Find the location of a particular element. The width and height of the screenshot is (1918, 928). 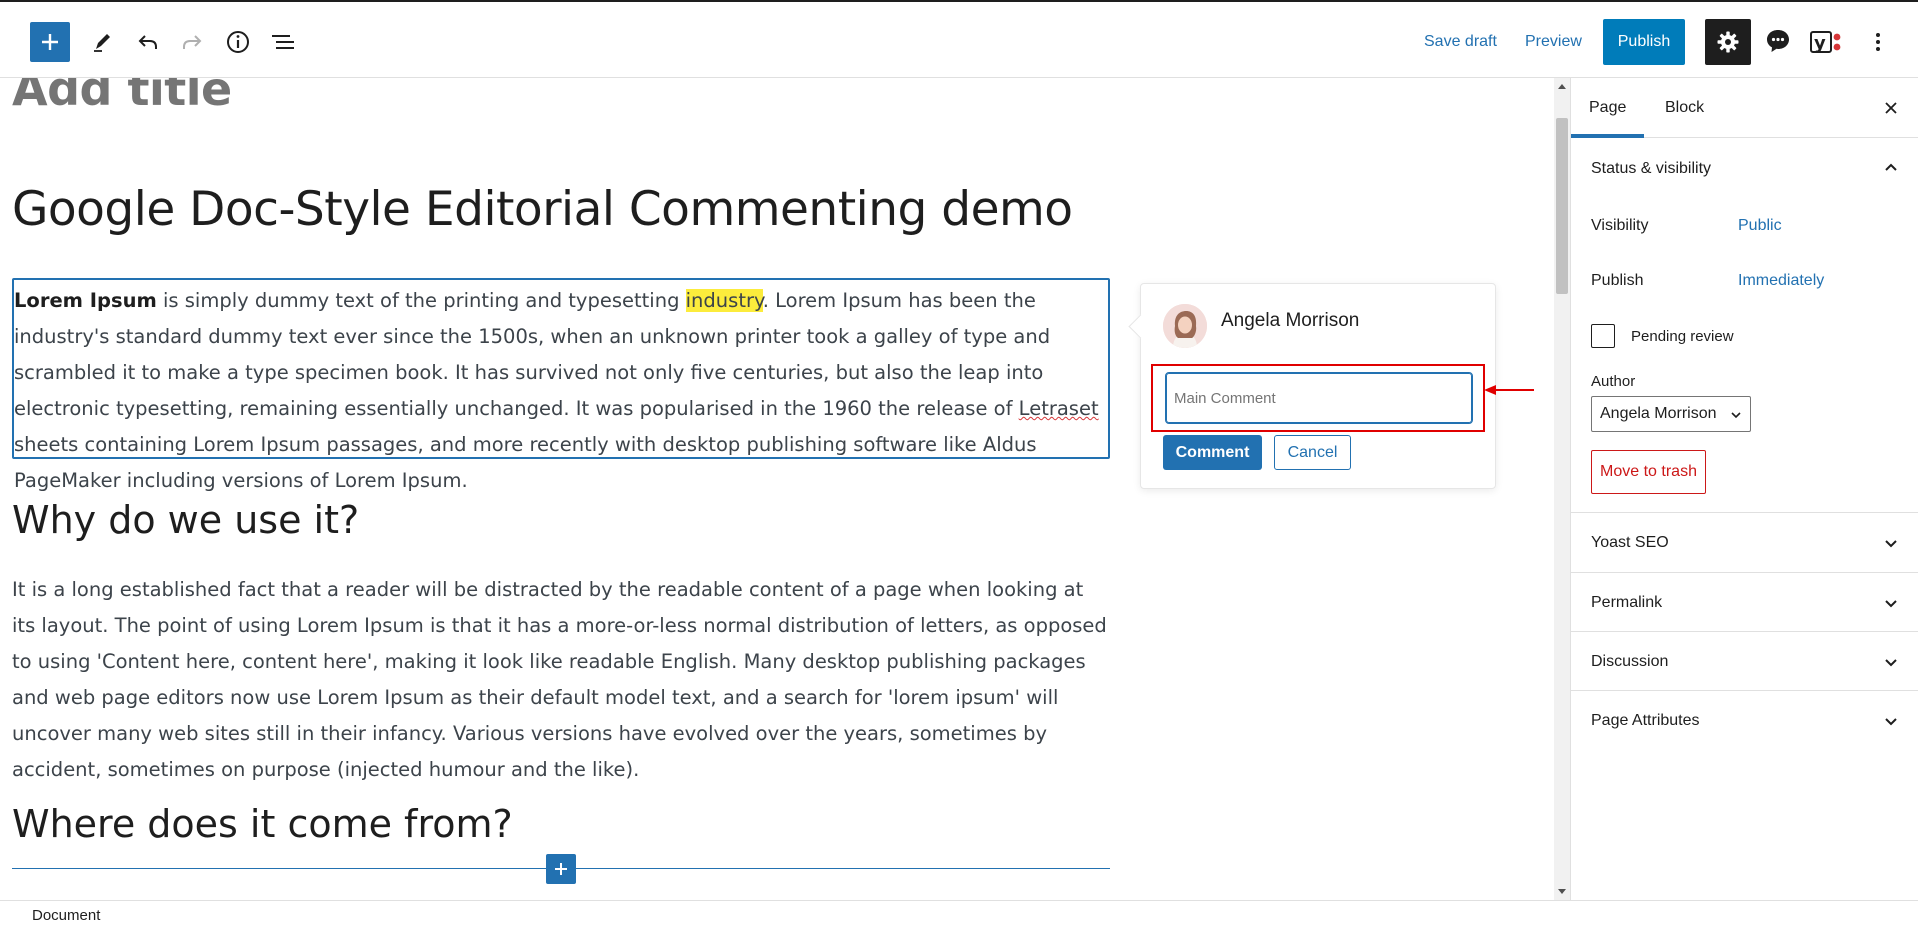

list-view-icon is located at coordinates (283, 42).